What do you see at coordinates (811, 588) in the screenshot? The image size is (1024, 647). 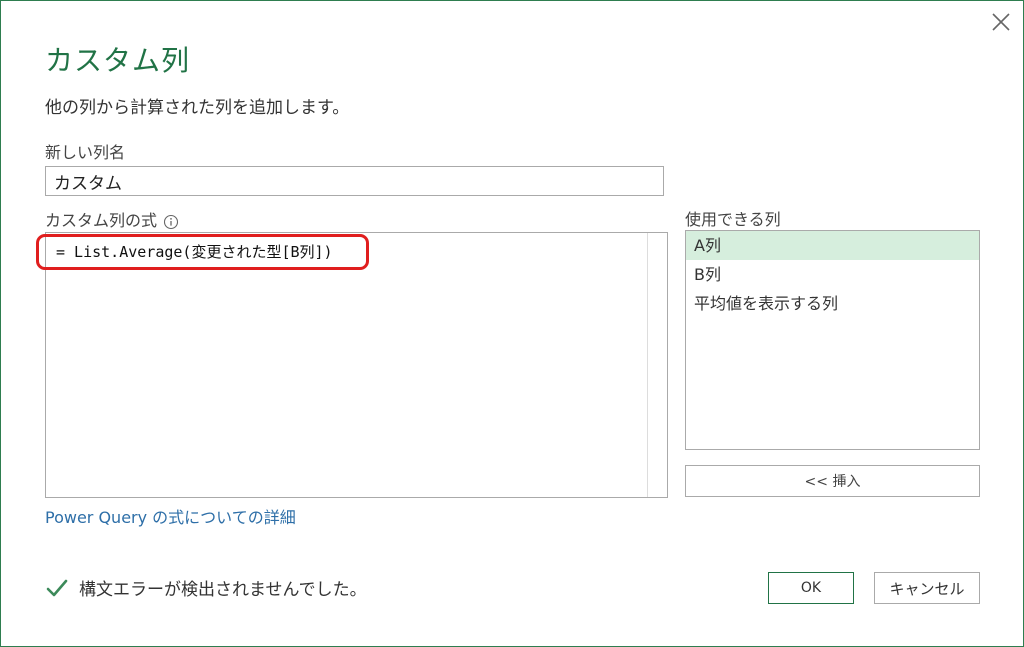 I see `ok-button: OK` at bounding box center [811, 588].